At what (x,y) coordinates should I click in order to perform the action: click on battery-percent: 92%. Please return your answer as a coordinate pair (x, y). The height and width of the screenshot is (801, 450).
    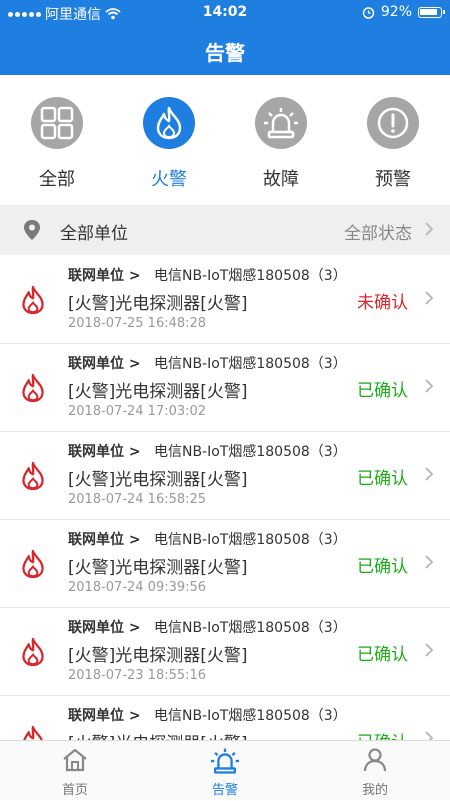
    Looking at the image, I should click on (396, 12).